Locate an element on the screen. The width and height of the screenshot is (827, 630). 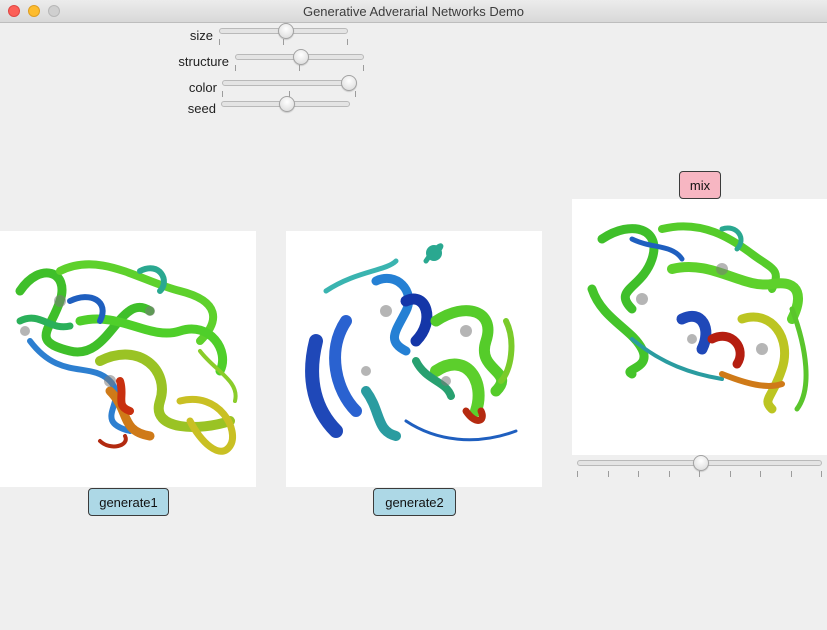
mix-slider is located at coordinates (699, 467).